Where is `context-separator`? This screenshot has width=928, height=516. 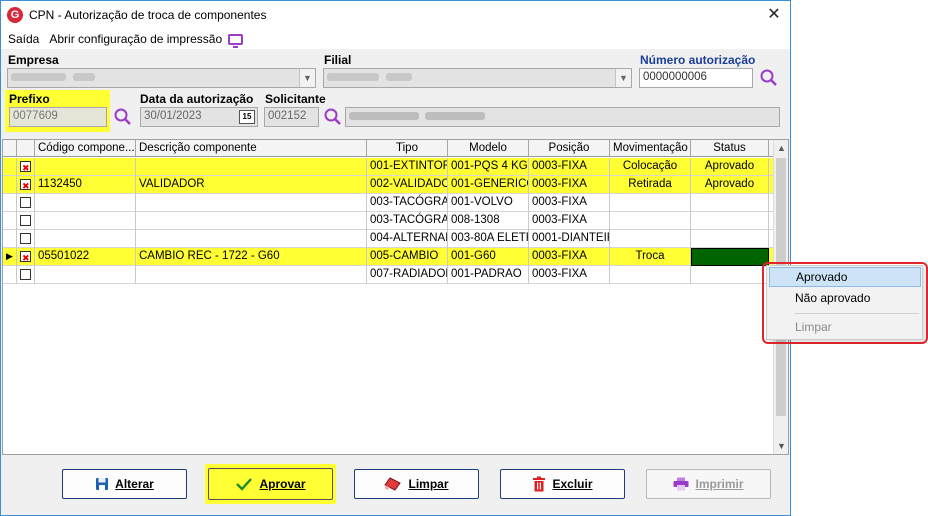 context-separator is located at coordinates (857, 313).